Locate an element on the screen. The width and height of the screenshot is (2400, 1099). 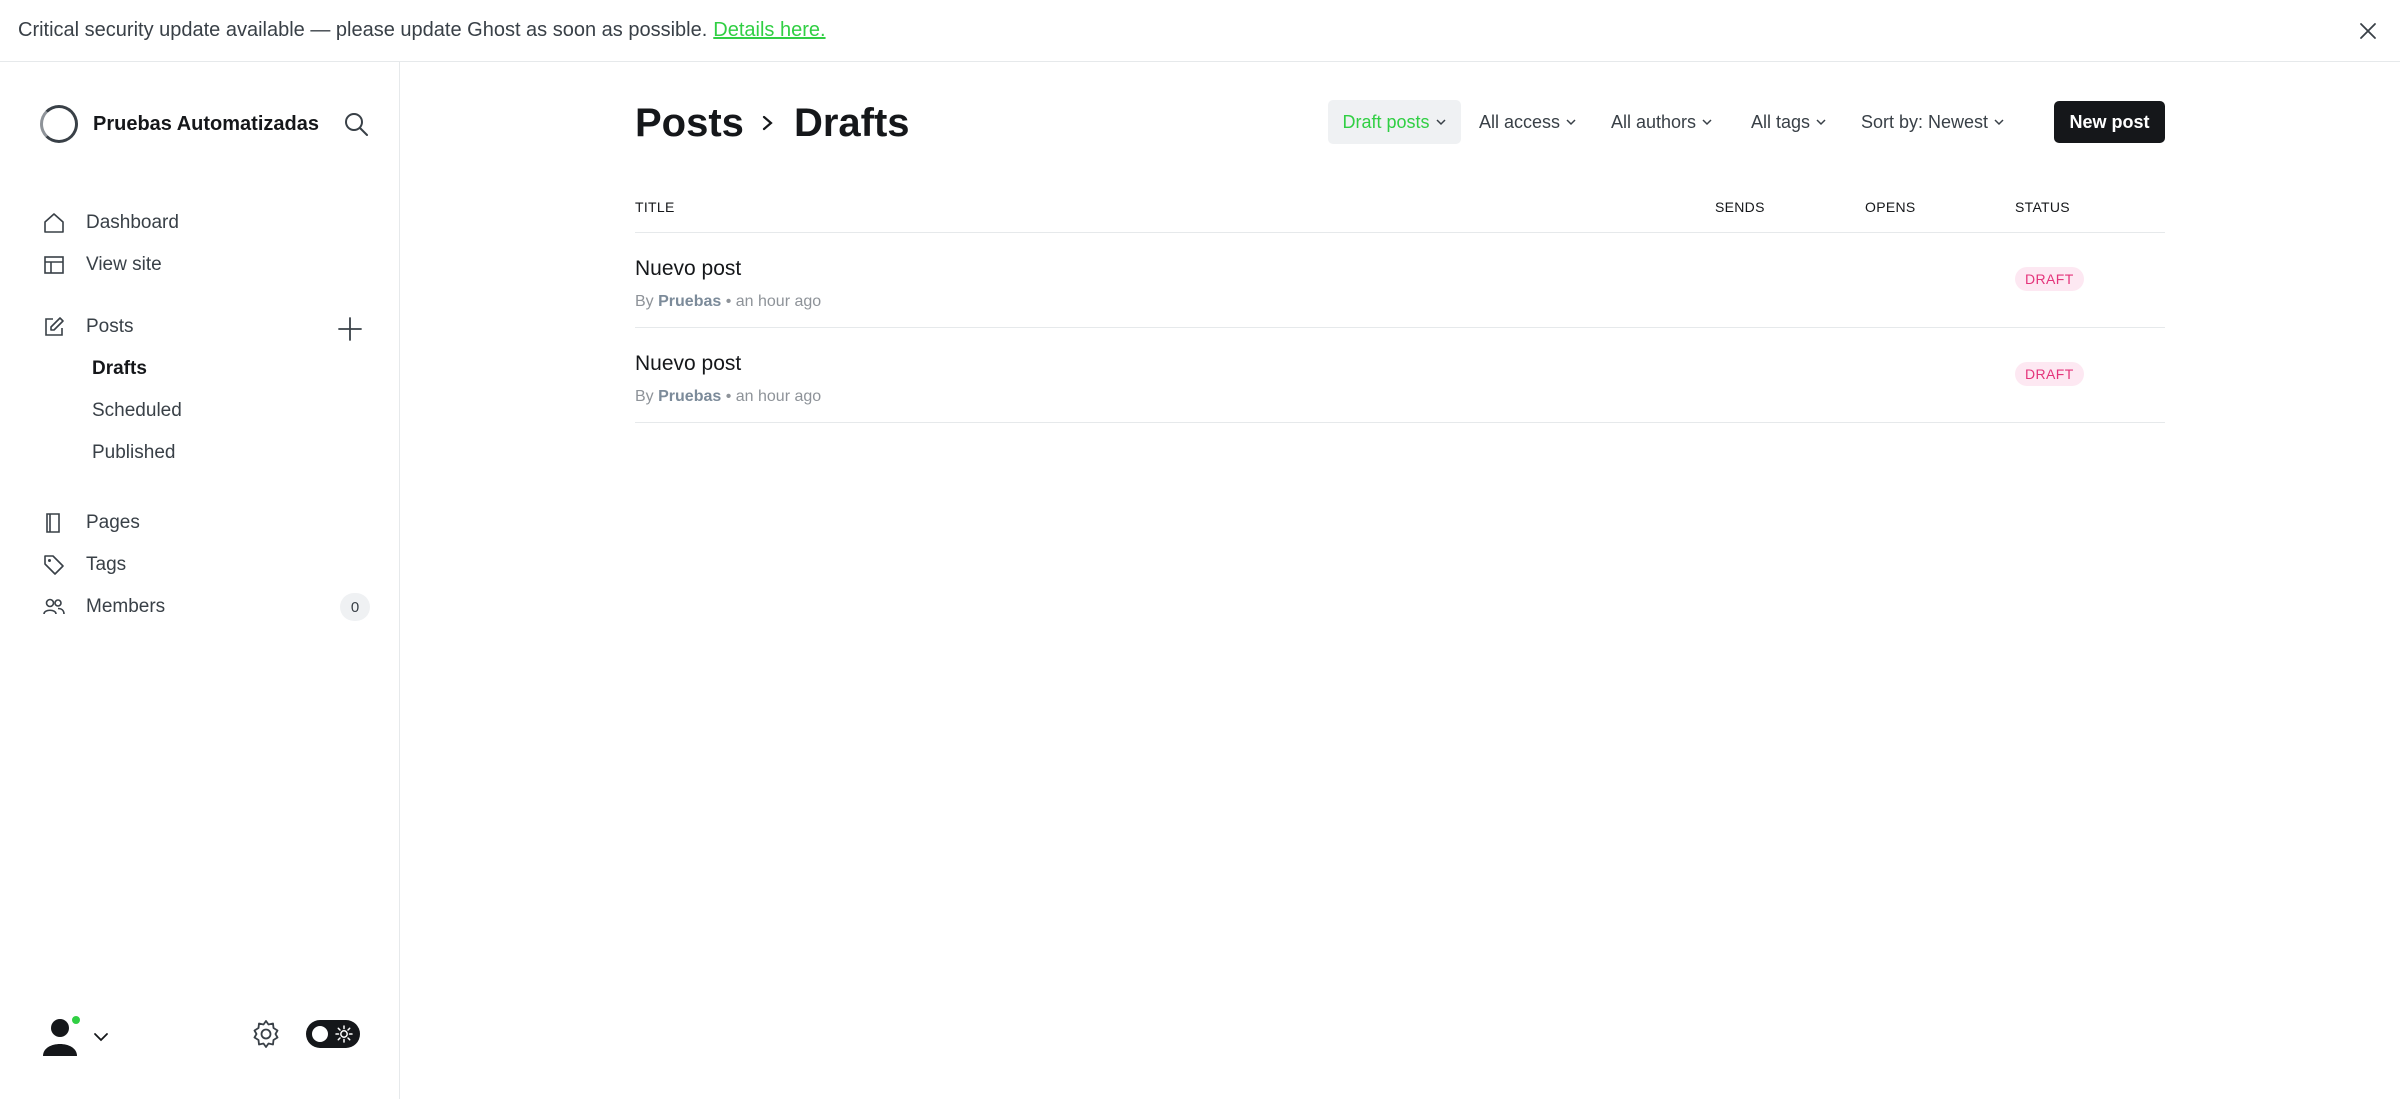
filter-access-label: All access is located at coordinates (1519, 121).